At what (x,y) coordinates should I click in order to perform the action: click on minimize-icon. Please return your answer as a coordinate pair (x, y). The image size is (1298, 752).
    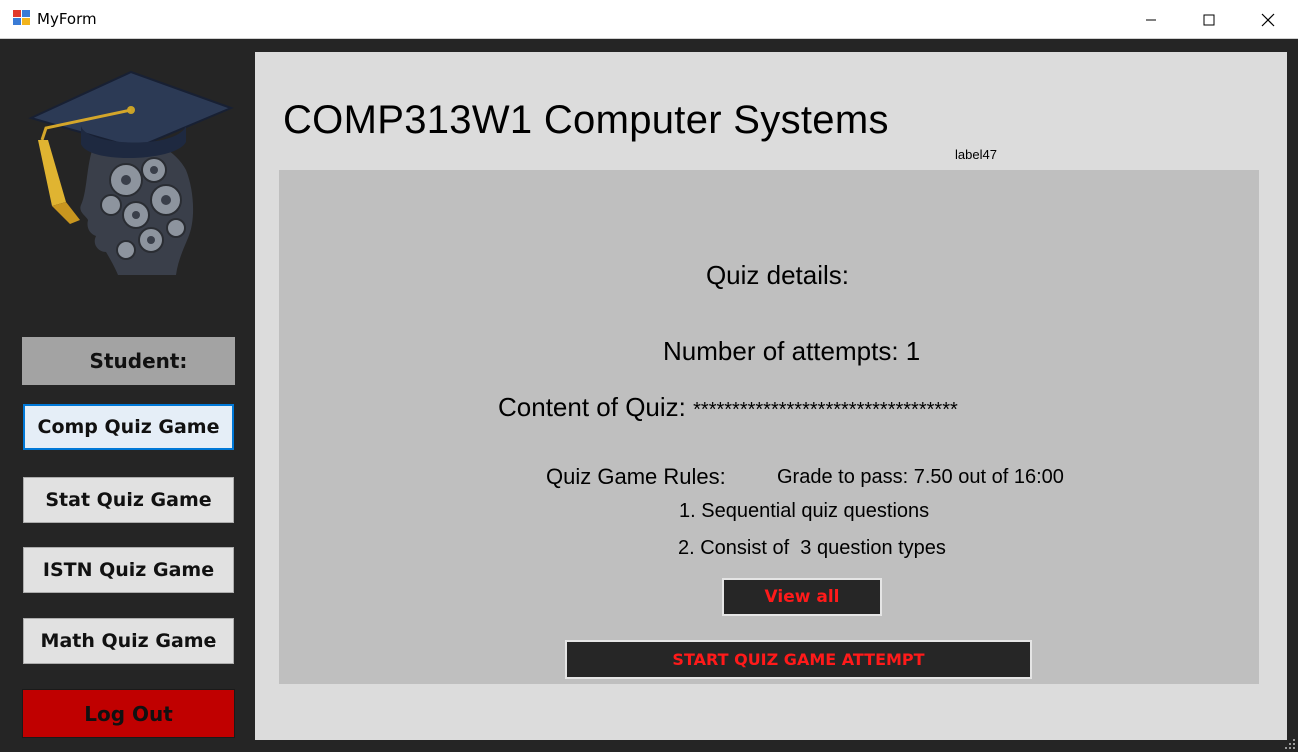
    Looking at the image, I should click on (1151, 19).